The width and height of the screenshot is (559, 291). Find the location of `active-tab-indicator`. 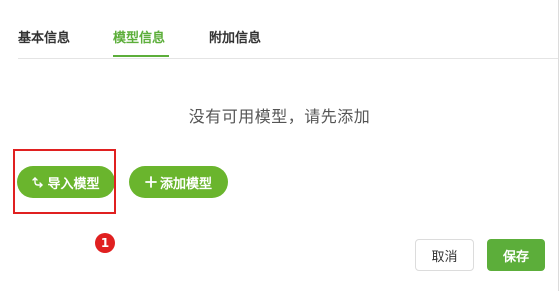

active-tab-indicator is located at coordinates (141, 56).